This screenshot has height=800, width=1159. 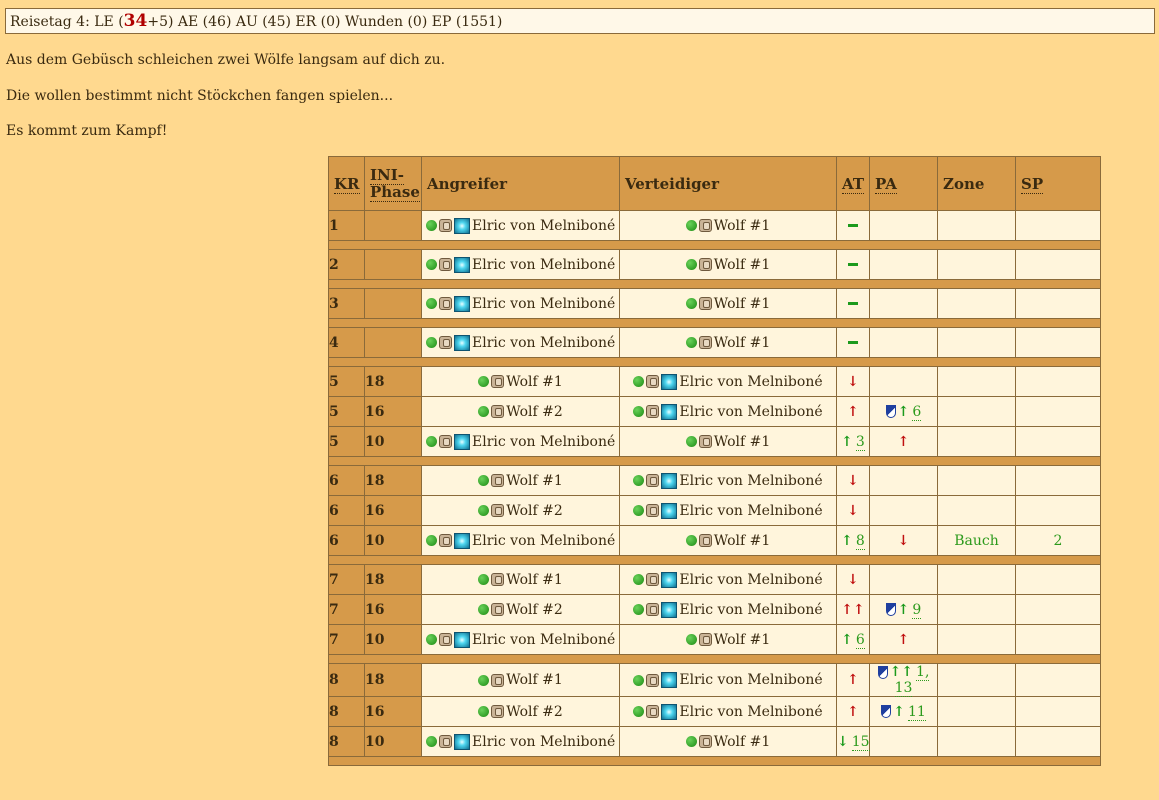 I want to click on arrow-up-red-icon: ↑, so click(x=847, y=609).